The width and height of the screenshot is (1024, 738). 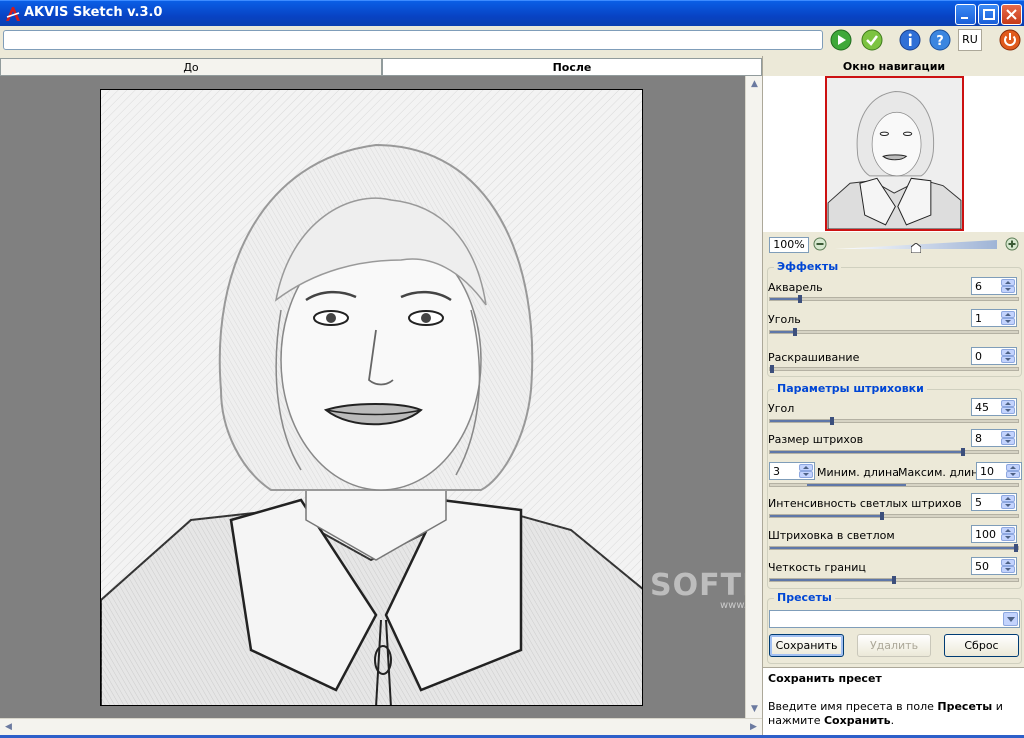 I want to click on charcoal-slider, so click(x=894, y=332).